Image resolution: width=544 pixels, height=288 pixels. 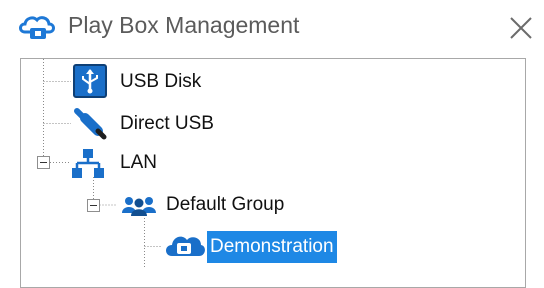 What do you see at coordinates (138, 163) in the screenshot?
I see `tree-node-lan: LAN` at bounding box center [138, 163].